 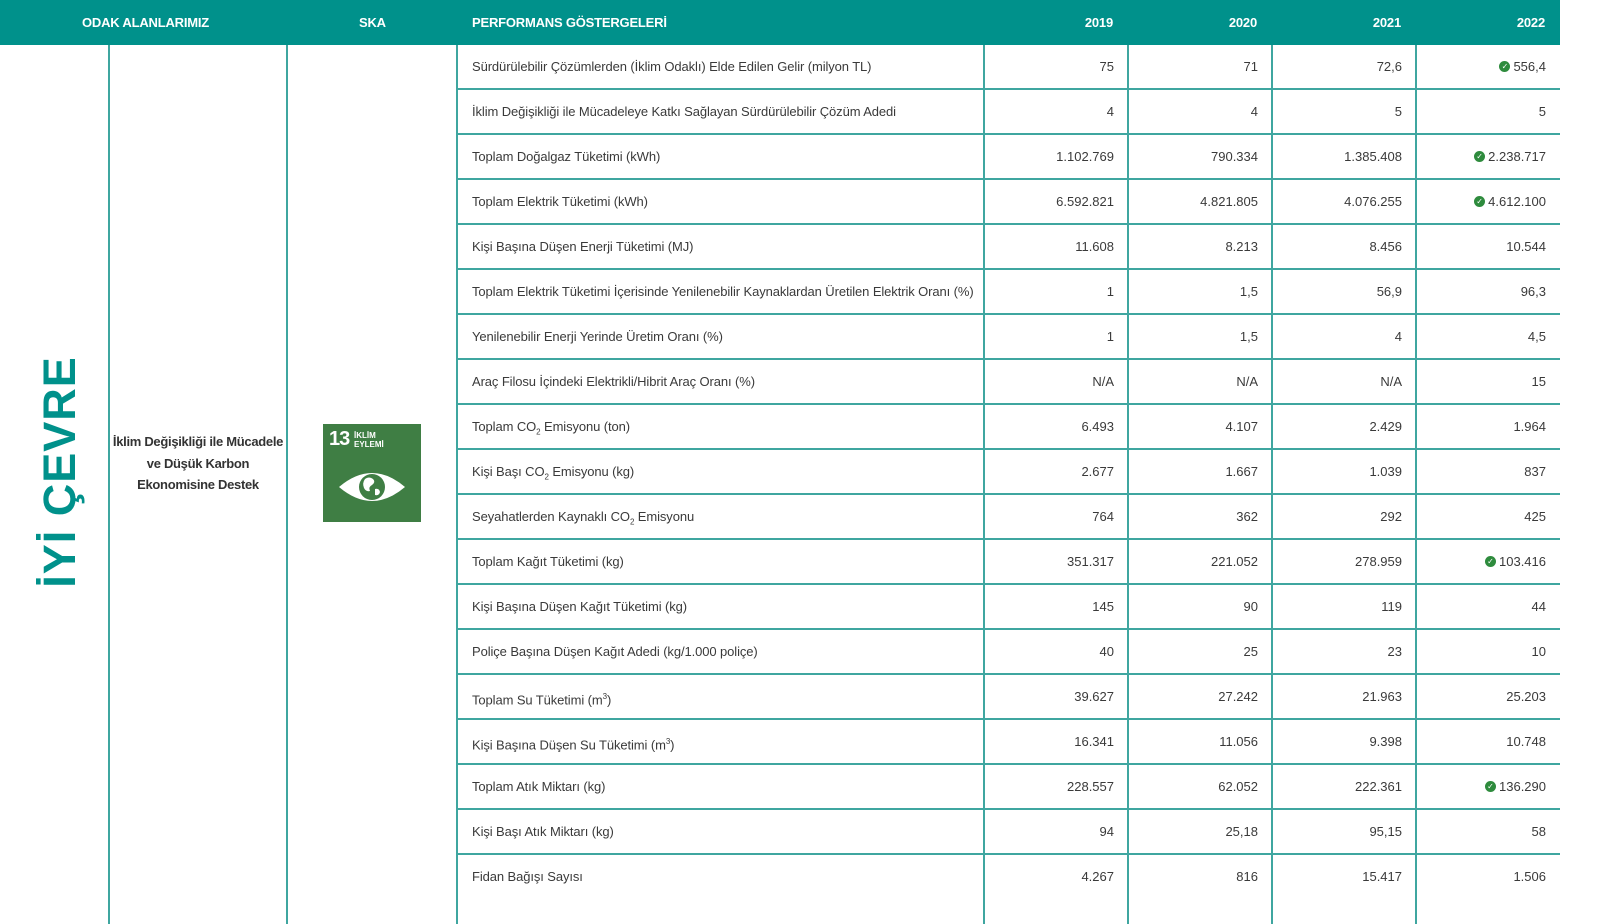 What do you see at coordinates (1056, 696) in the screenshot?
I see `value-2019: 39.627` at bounding box center [1056, 696].